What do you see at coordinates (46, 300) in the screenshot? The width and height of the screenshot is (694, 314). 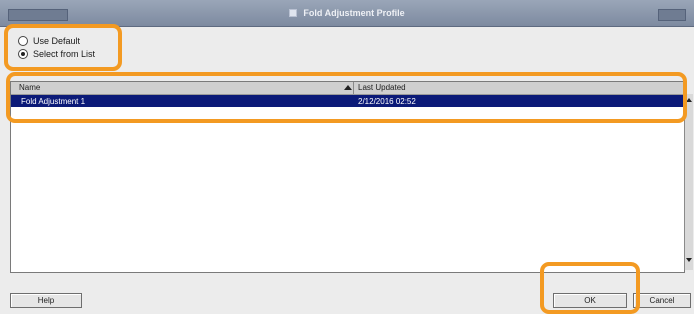 I see `help-button: Help` at bounding box center [46, 300].